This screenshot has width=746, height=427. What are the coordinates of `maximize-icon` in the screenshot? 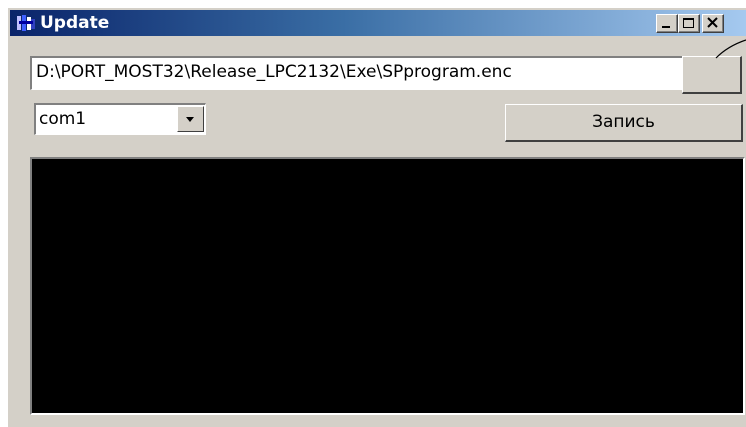 It's located at (688, 23).